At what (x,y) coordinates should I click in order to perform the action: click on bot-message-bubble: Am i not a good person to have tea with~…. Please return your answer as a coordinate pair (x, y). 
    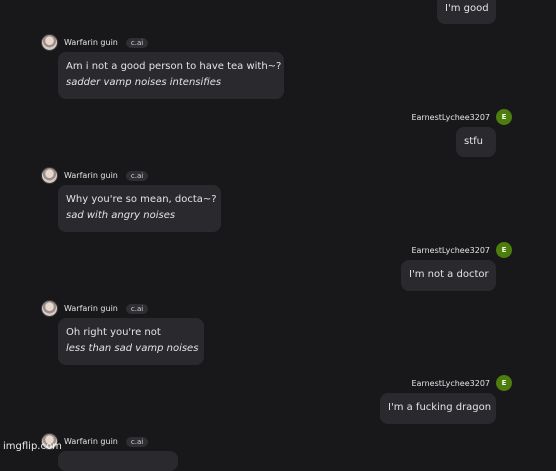
    Looking at the image, I should click on (171, 75).